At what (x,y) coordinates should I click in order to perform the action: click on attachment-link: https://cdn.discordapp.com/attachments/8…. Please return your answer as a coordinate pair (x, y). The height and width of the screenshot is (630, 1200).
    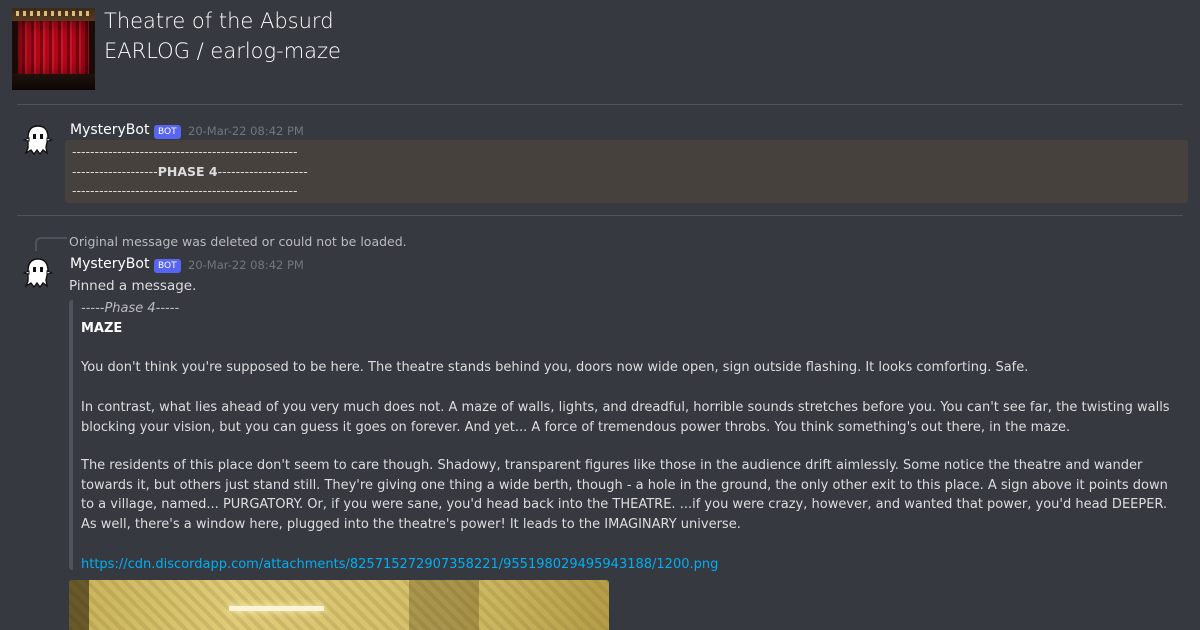
    Looking at the image, I should click on (399, 564).